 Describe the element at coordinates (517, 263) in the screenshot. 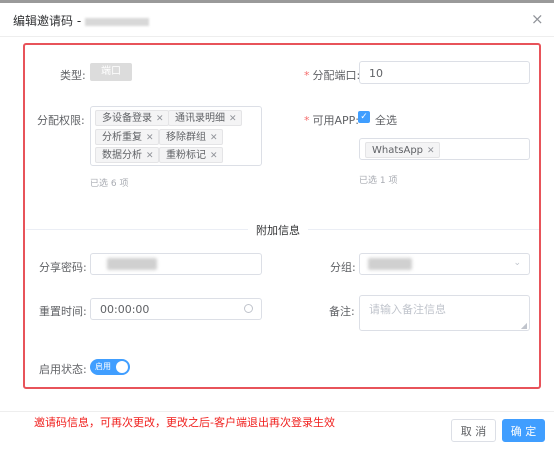

I see `chevron-down-icon: ⌄` at that location.